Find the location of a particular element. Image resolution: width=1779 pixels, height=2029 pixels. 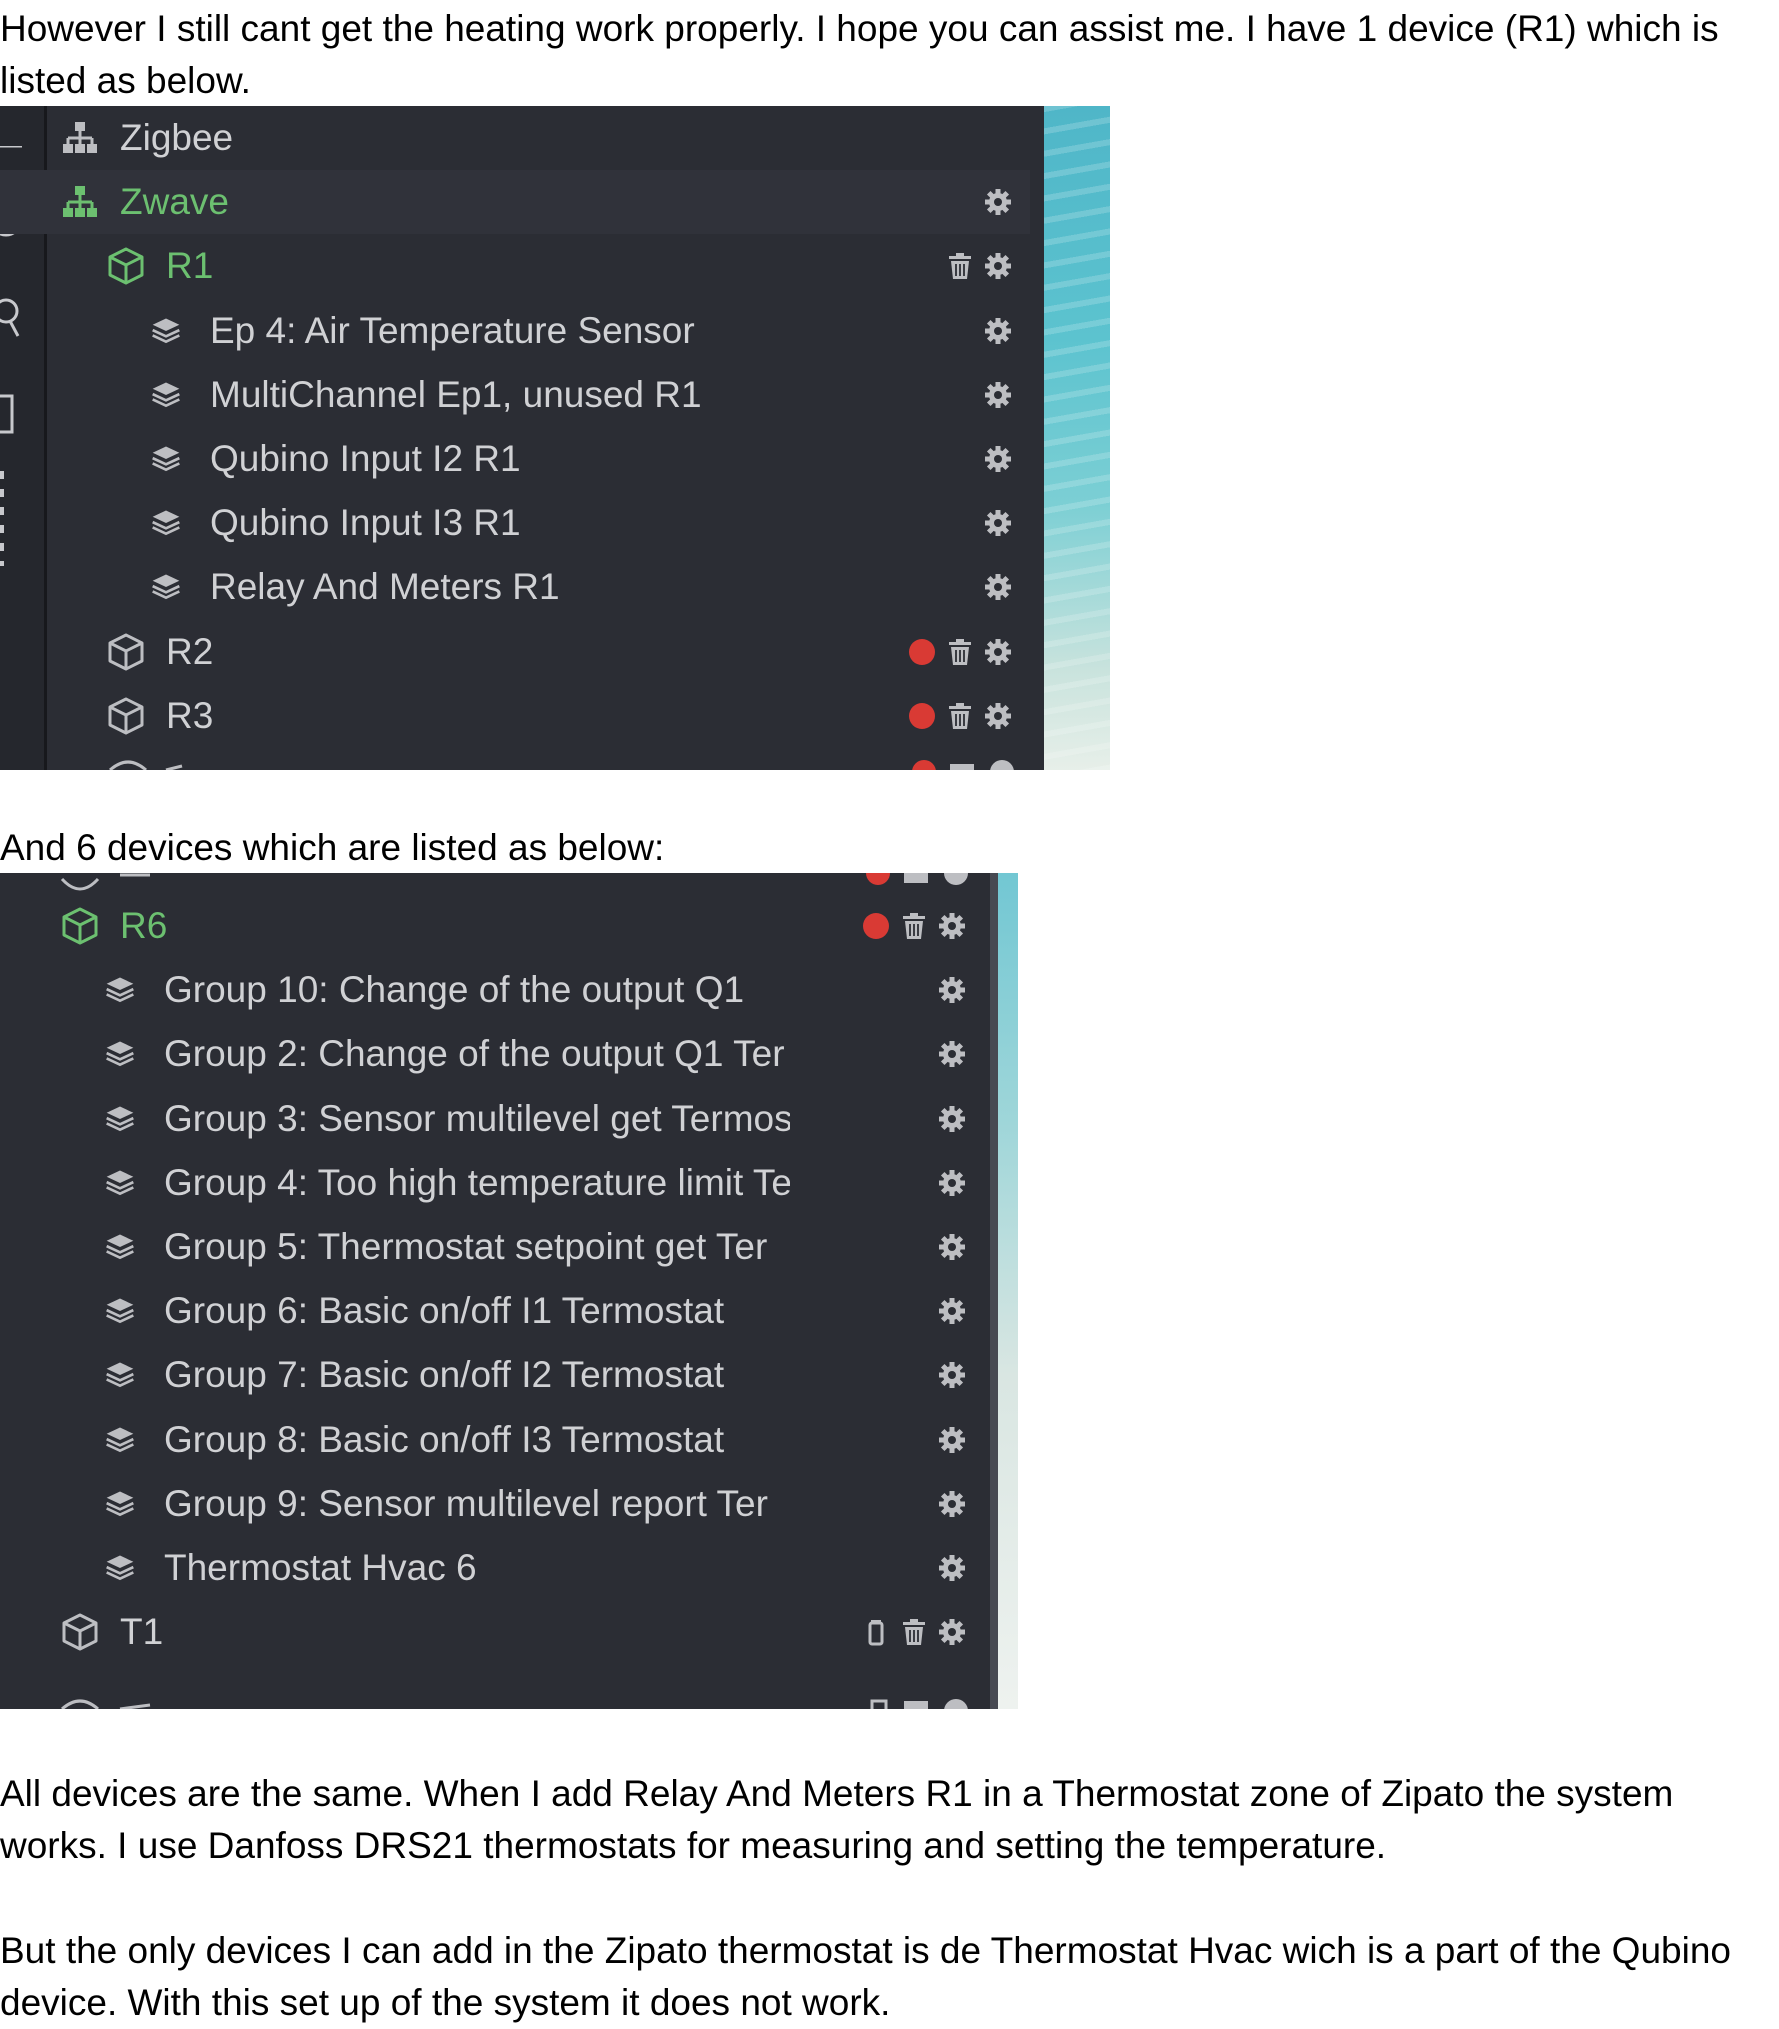

partial-prev-row is located at coordinates (514, 882).